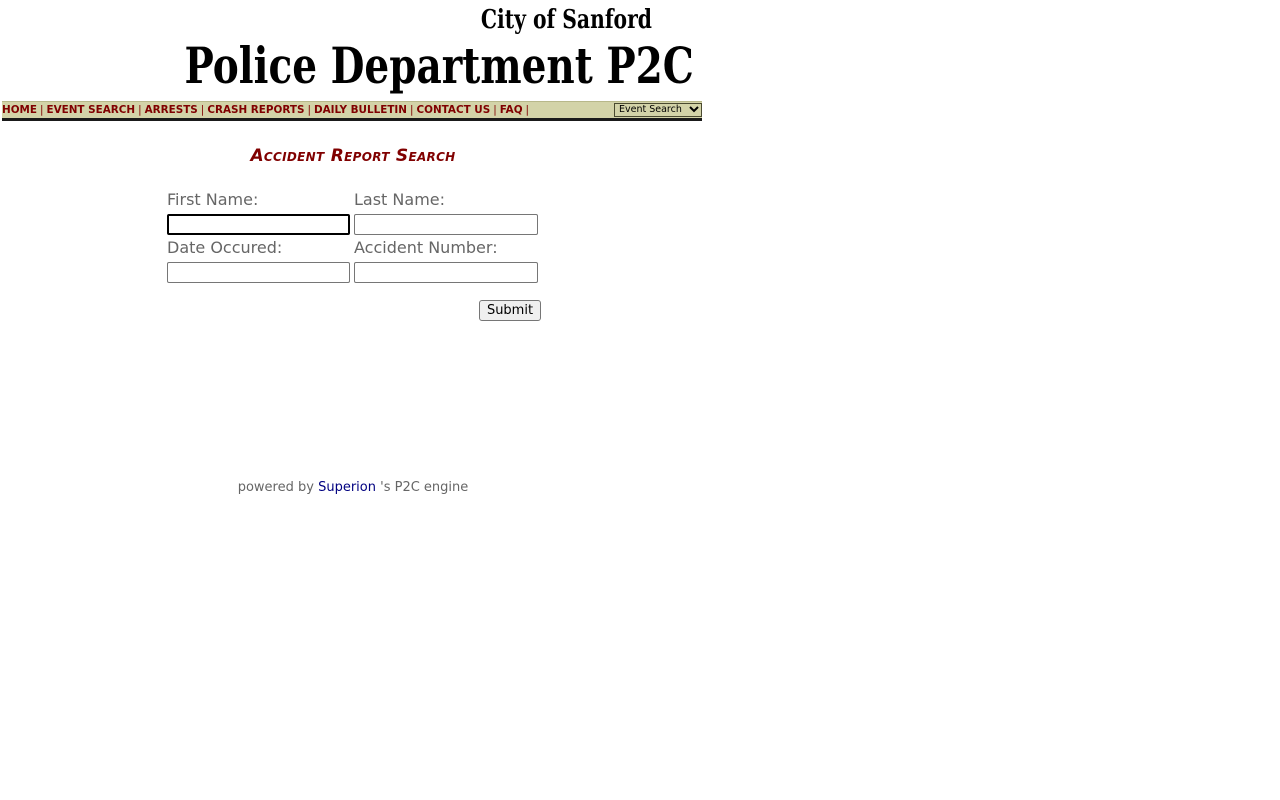 This screenshot has width=1280, height=800. What do you see at coordinates (171, 110) in the screenshot?
I see `nav-link-arrests: ARRESTS` at bounding box center [171, 110].